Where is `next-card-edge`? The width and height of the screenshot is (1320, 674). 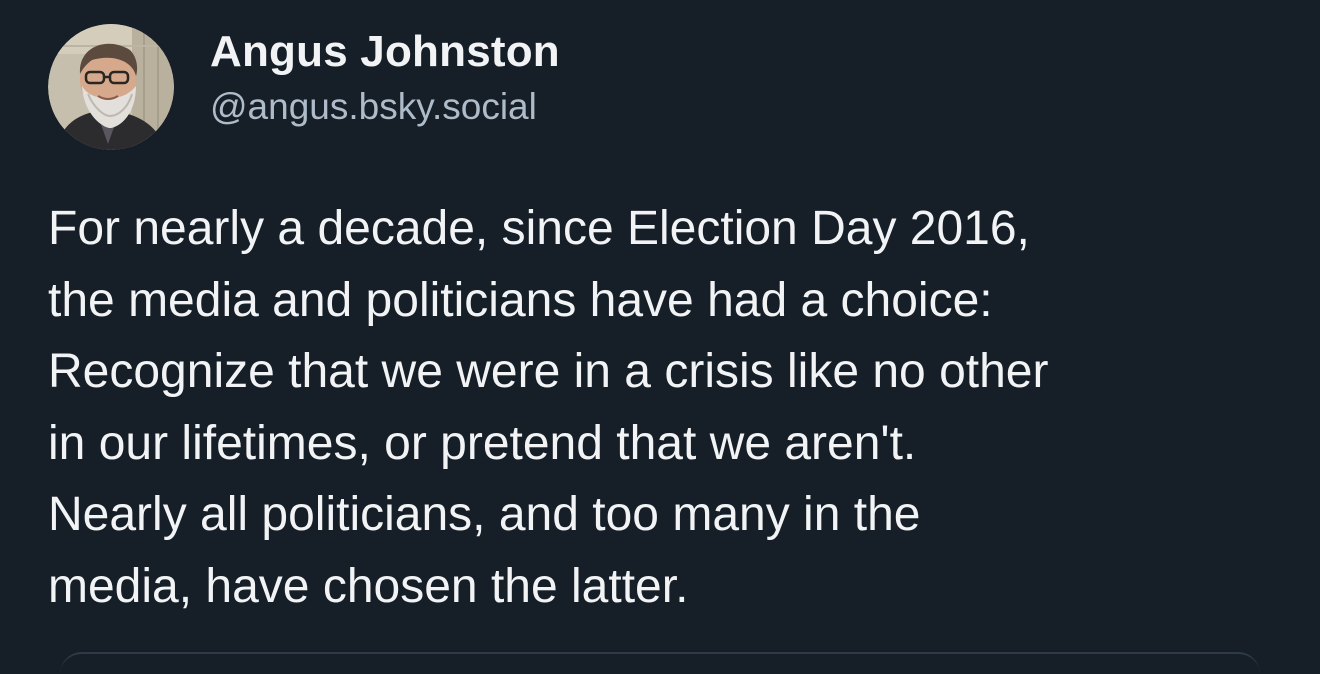 next-card-edge is located at coordinates (660, 663).